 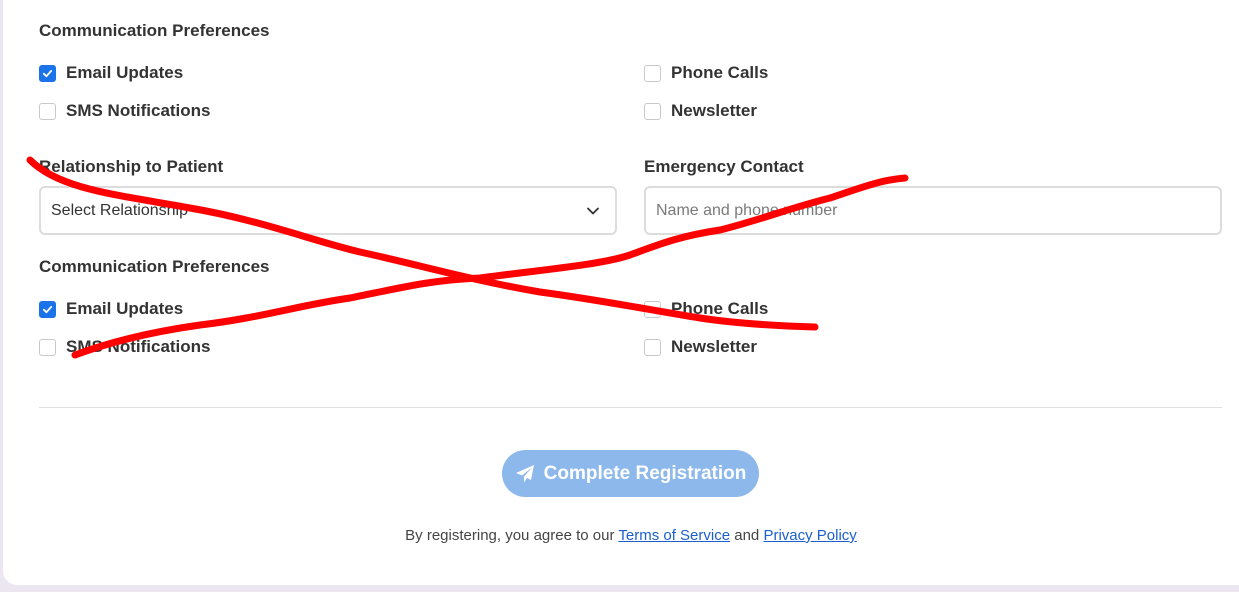 I want to click on relationship-select: Select Relationship, so click(x=328, y=210).